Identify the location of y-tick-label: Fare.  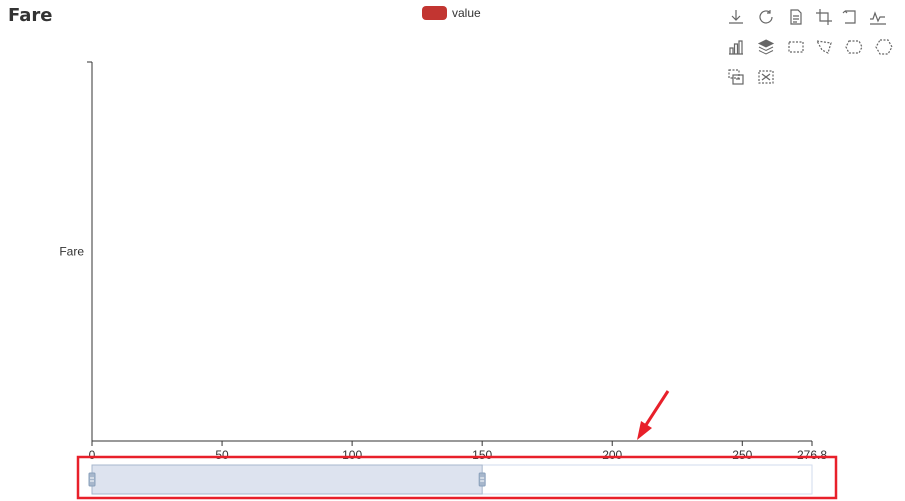
(71, 252).